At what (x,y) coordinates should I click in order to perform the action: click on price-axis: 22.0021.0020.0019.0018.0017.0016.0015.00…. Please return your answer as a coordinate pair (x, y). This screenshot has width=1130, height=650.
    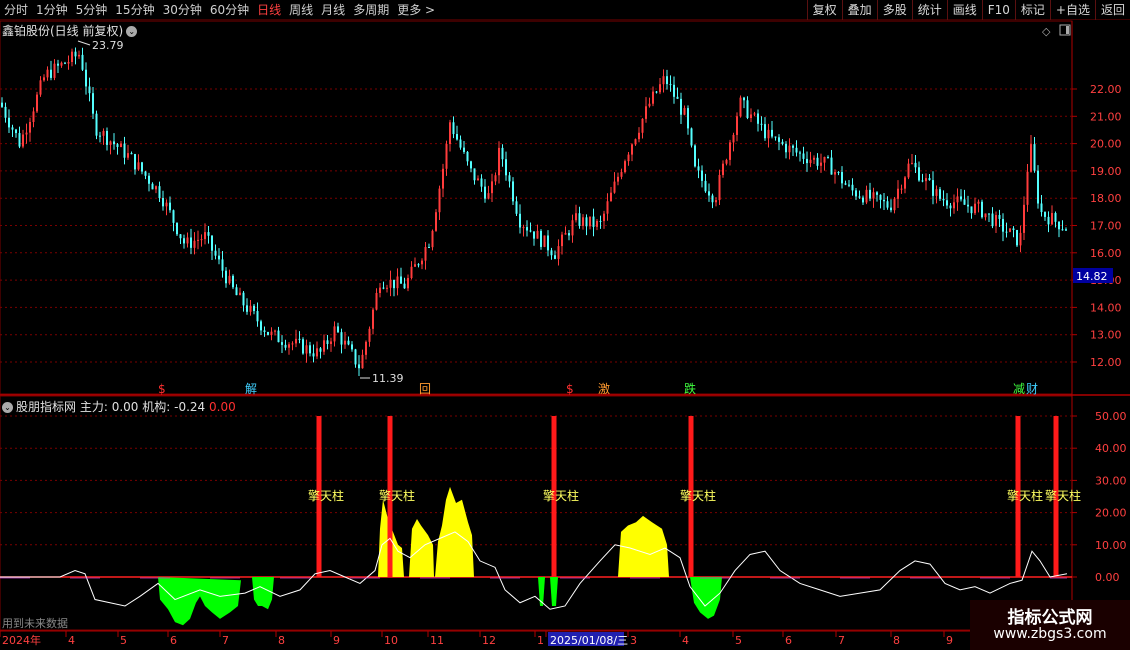
    Looking at the image, I should click on (1097, 226).